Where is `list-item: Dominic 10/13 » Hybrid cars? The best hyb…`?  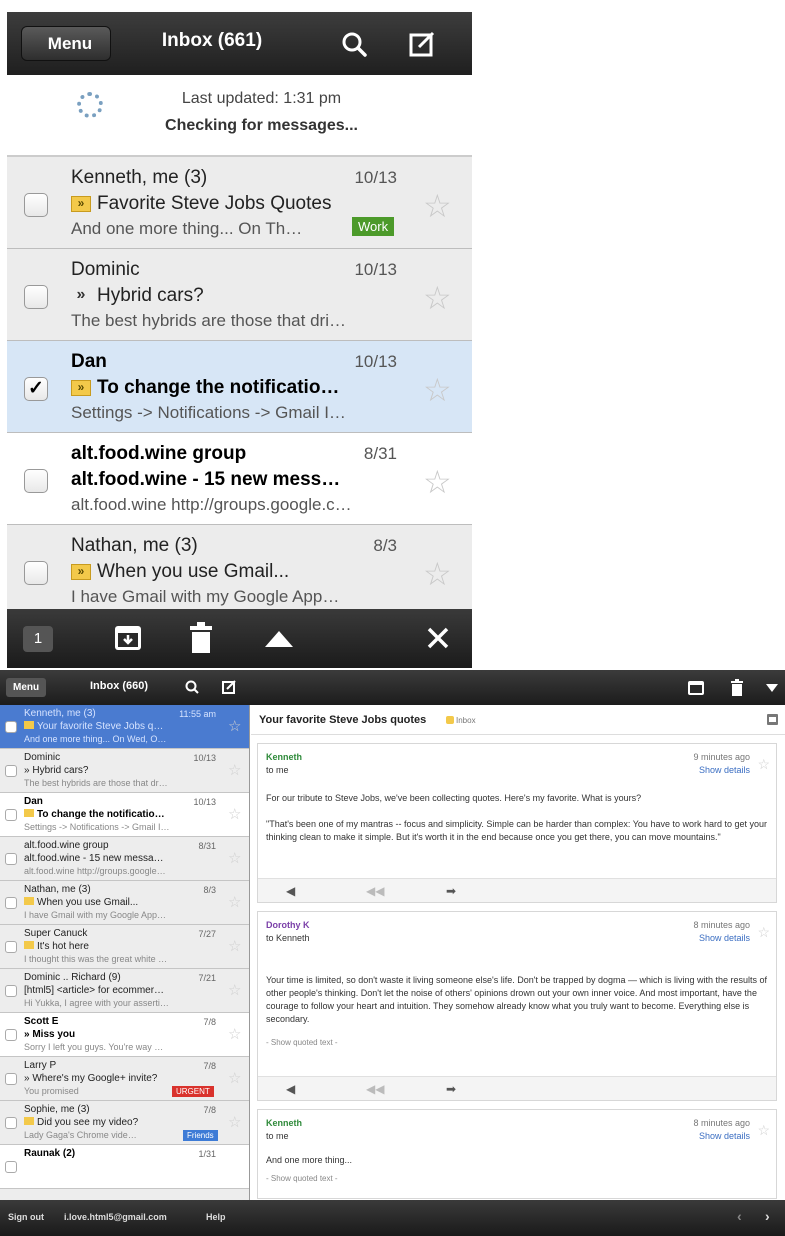
list-item: Dominic 10/13 » Hybrid cars? The best hyb… is located at coordinates (239, 295).